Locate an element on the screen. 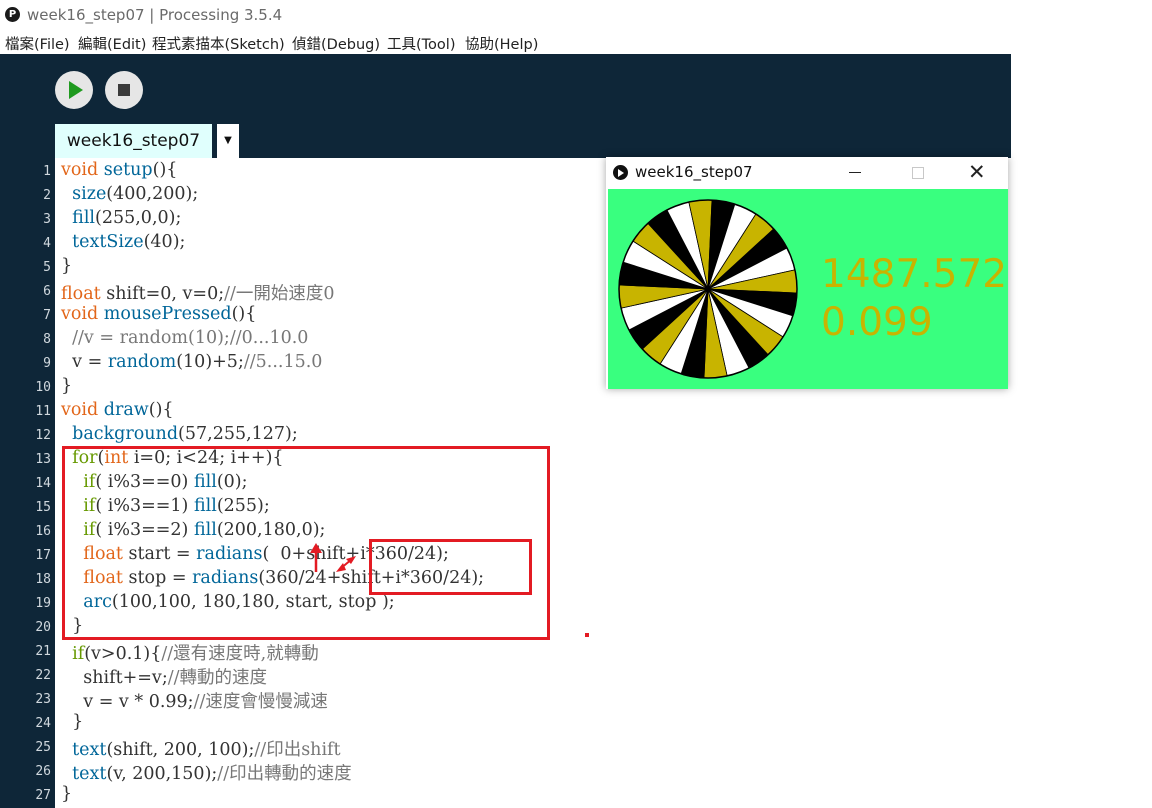 The width and height of the screenshot is (1152, 808). run-button is located at coordinates (74, 90).